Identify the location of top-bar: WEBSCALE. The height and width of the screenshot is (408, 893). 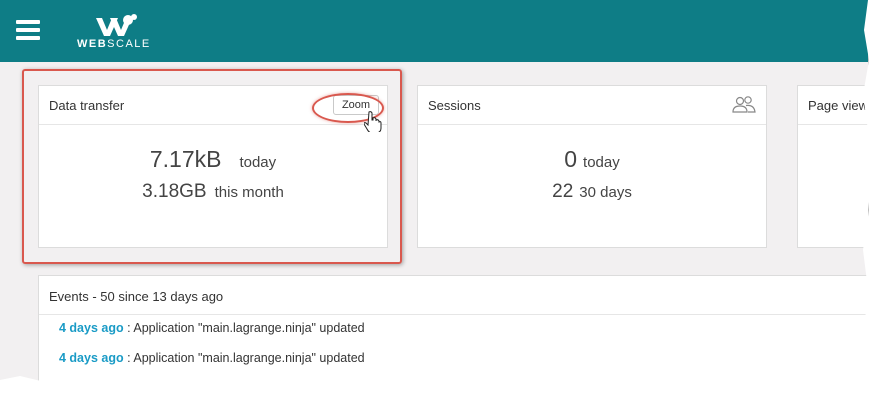
(434, 31).